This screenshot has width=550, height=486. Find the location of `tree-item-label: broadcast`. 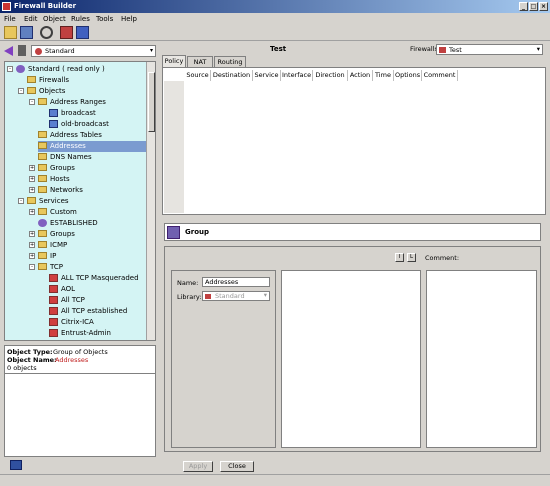

tree-item-label: broadcast is located at coordinates (78, 113).